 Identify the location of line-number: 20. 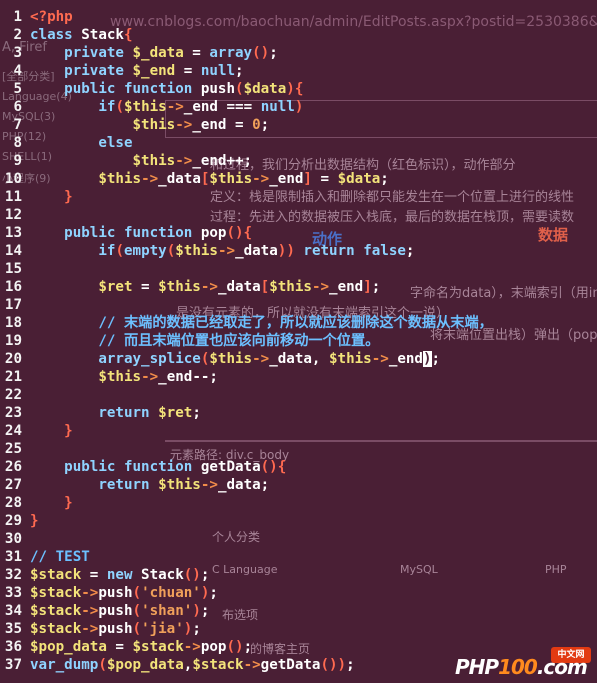
(13, 359).